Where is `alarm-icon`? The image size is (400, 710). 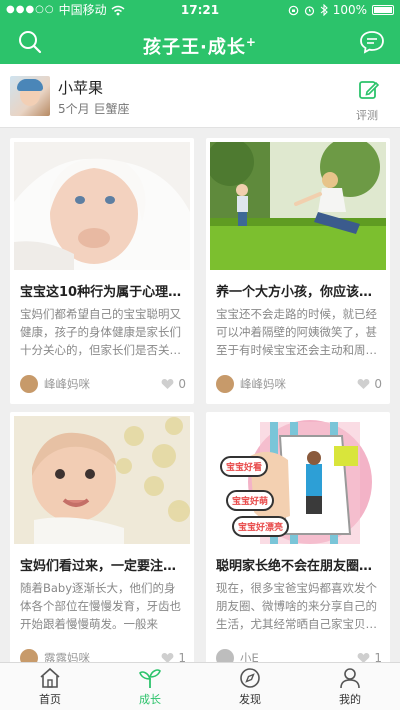
alarm-icon is located at coordinates (309, 10).